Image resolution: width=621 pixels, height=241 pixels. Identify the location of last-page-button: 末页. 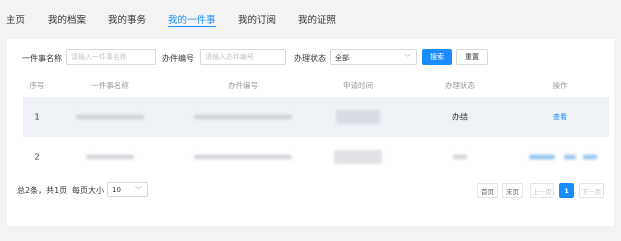
(512, 190).